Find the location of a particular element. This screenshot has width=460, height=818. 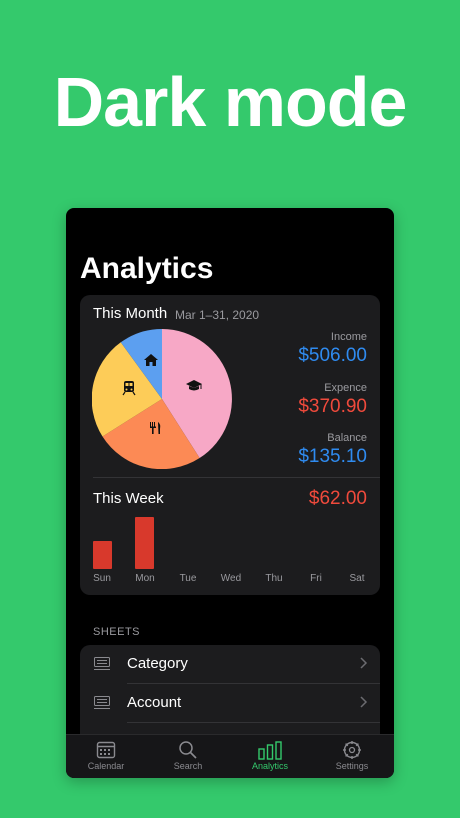

tab-label: Calendar is located at coordinates (106, 766).